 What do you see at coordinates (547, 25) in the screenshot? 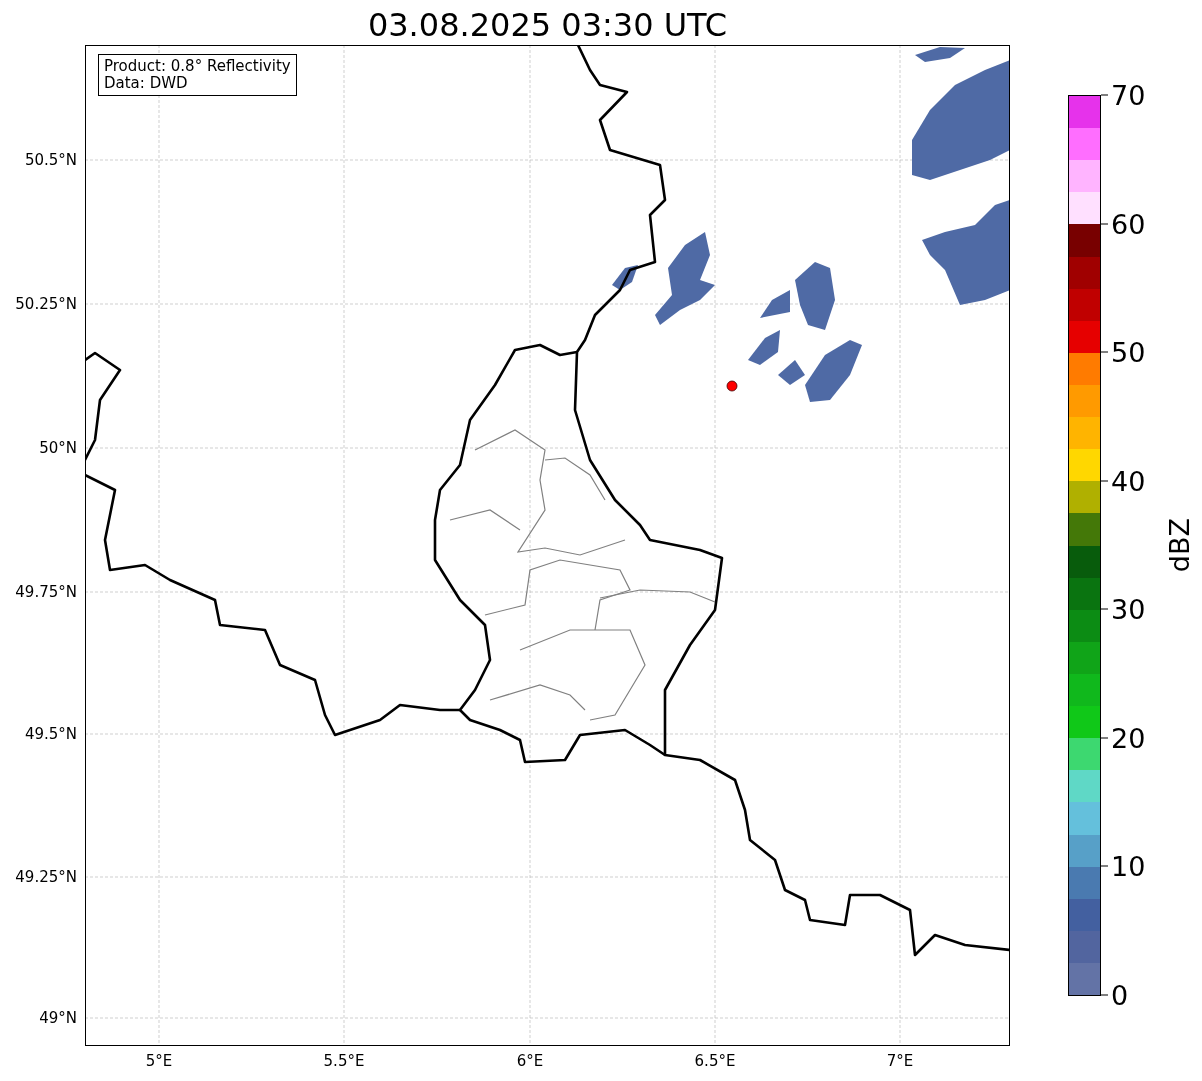
I see `chart-title: 03.08.2025 03:30 UTC` at bounding box center [547, 25].